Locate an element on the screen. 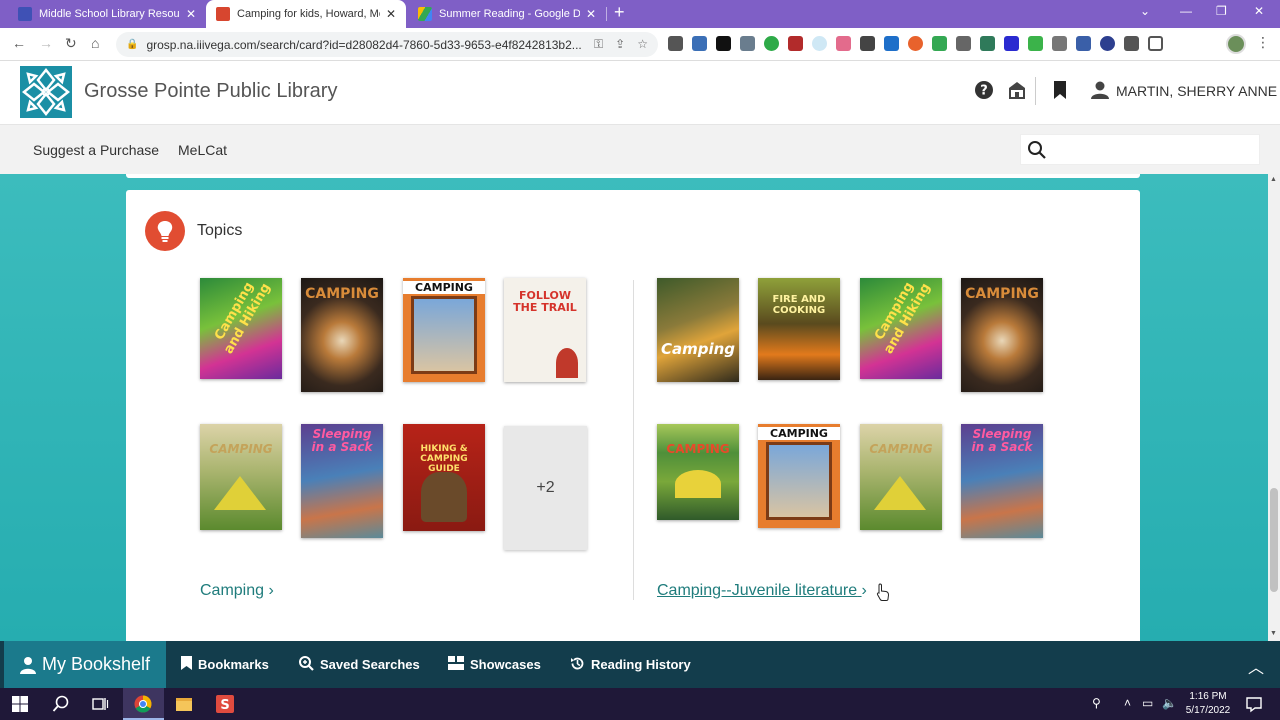  topic-link-camping: Camping › is located at coordinates (237, 591).